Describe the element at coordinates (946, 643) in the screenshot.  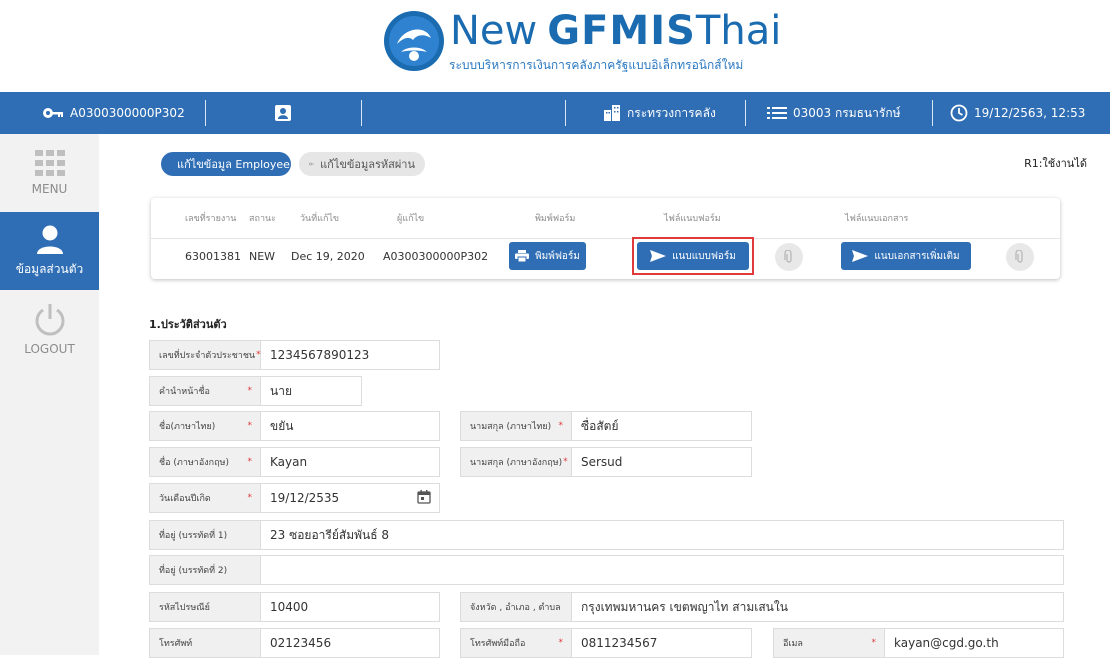
I see `field-value: kayan@cgd.go.th` at that location.